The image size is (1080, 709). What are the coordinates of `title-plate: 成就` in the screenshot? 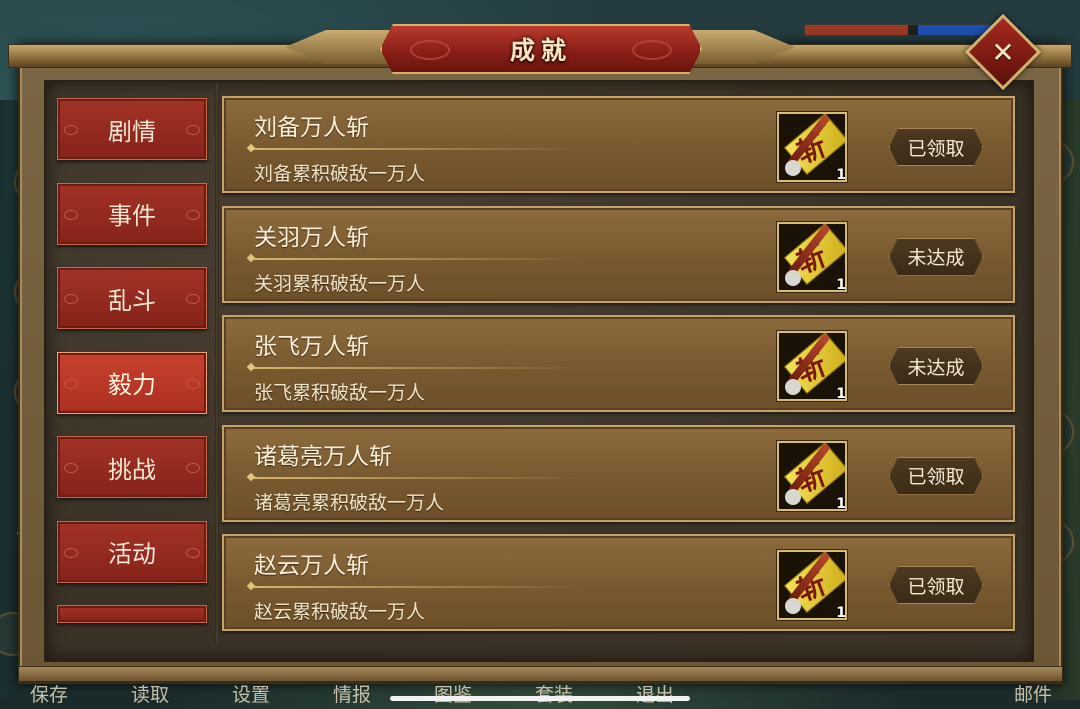 It's located at (541, 49).